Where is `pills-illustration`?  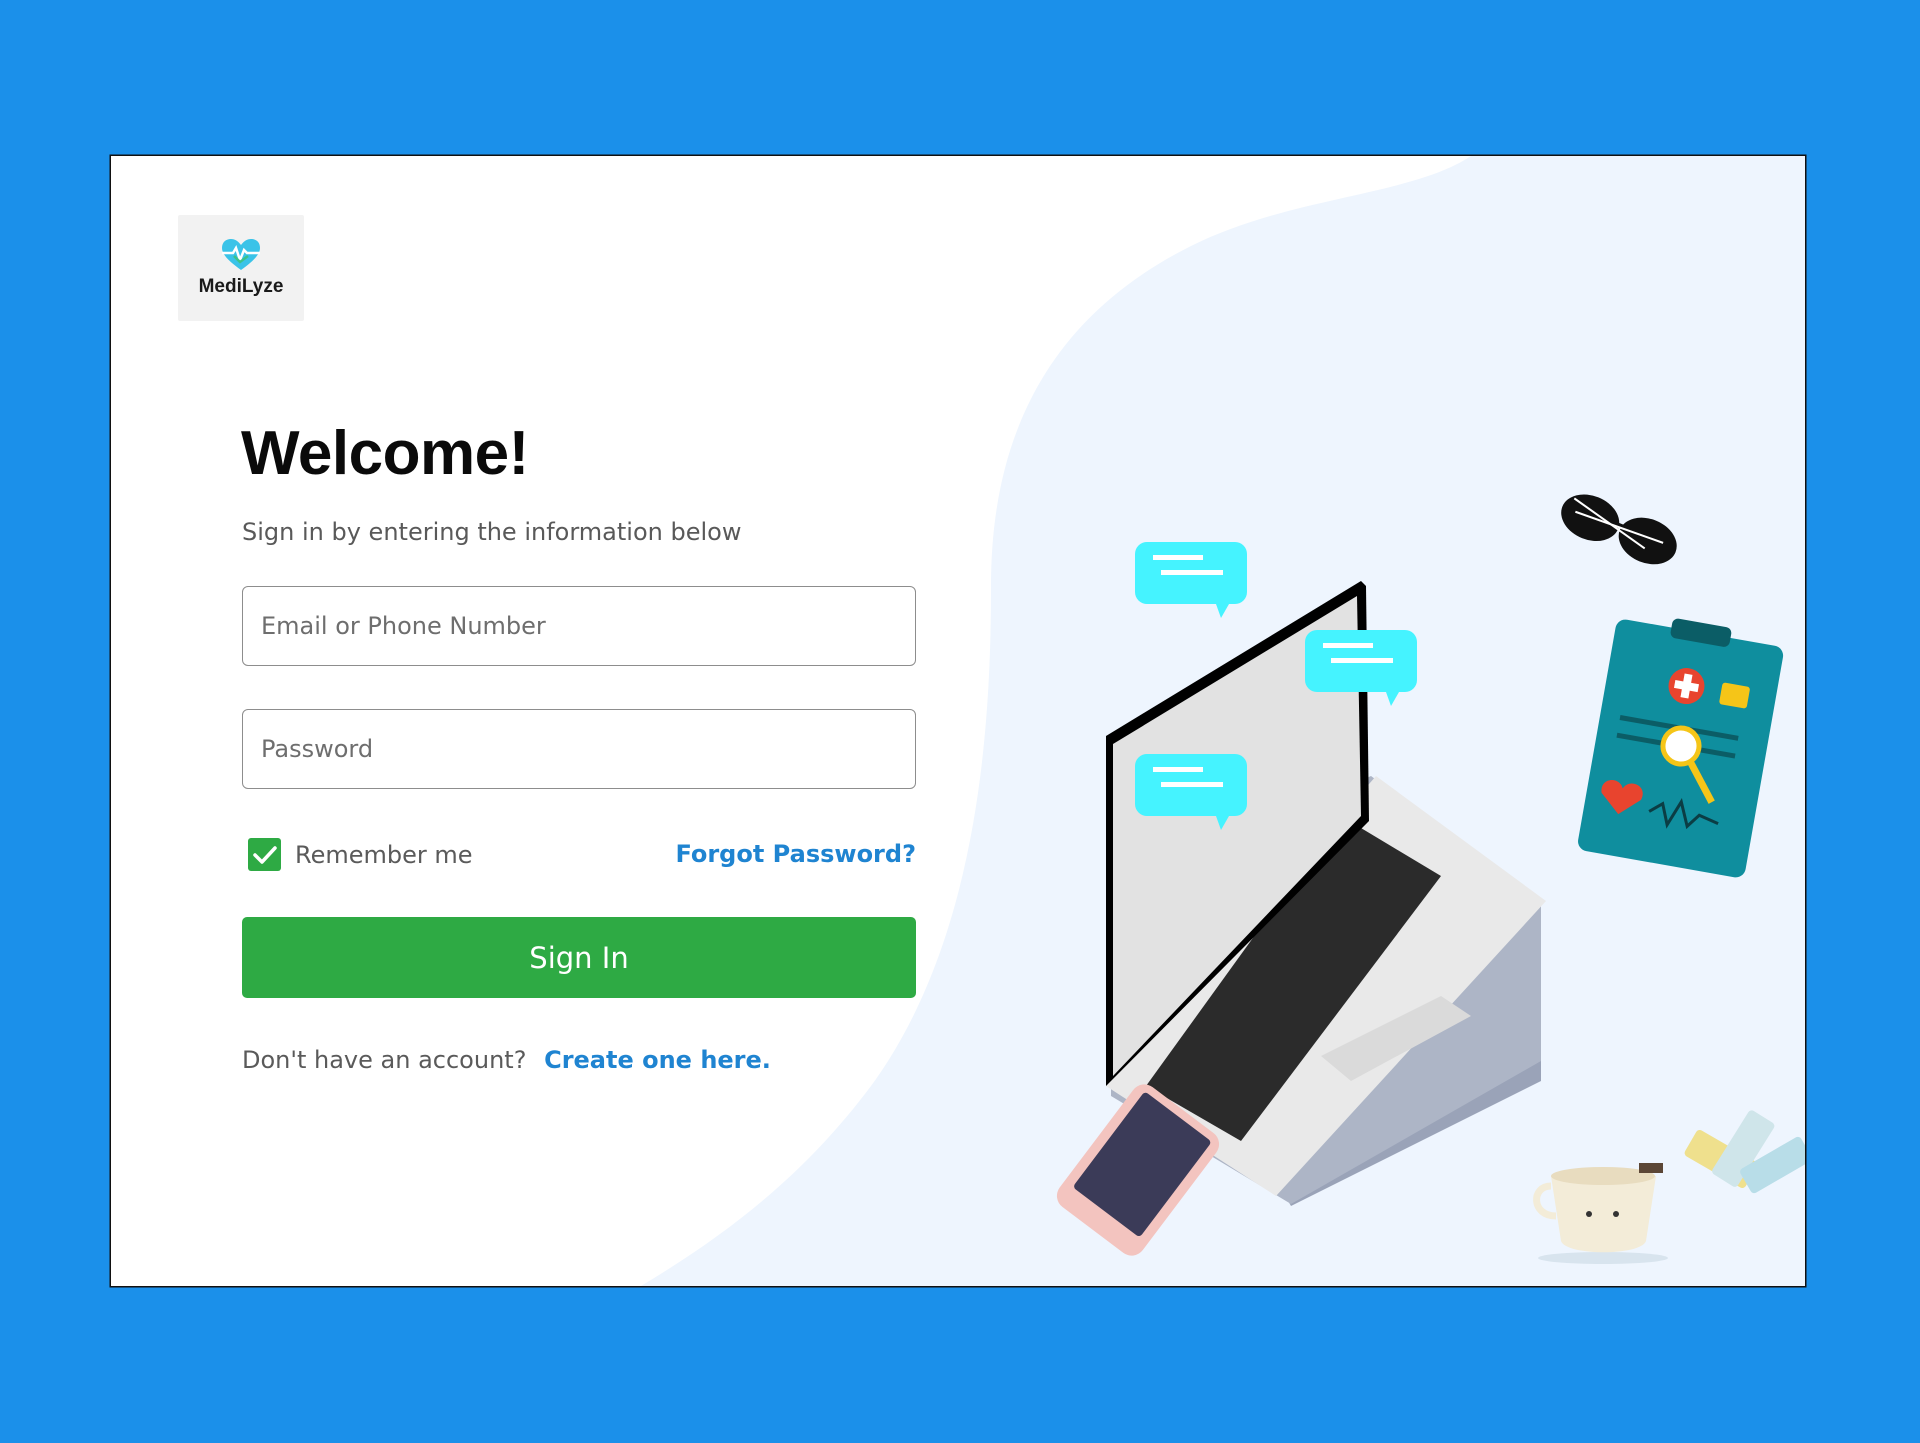 pills-illustration is located at coordinates (1744, 1152).